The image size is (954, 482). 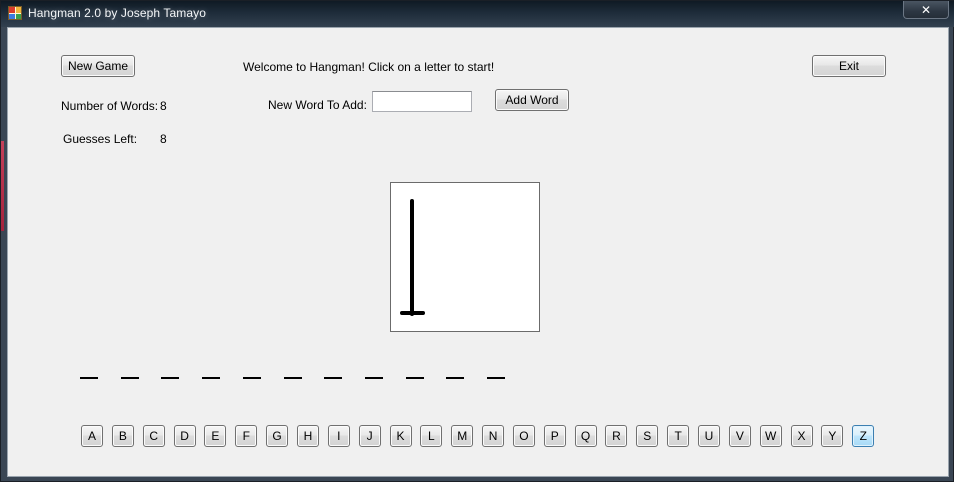 What do you see at coordinates (770, 436) in the screenshot?
I see `letter-button-w: W` at bounding box center [770, 436].